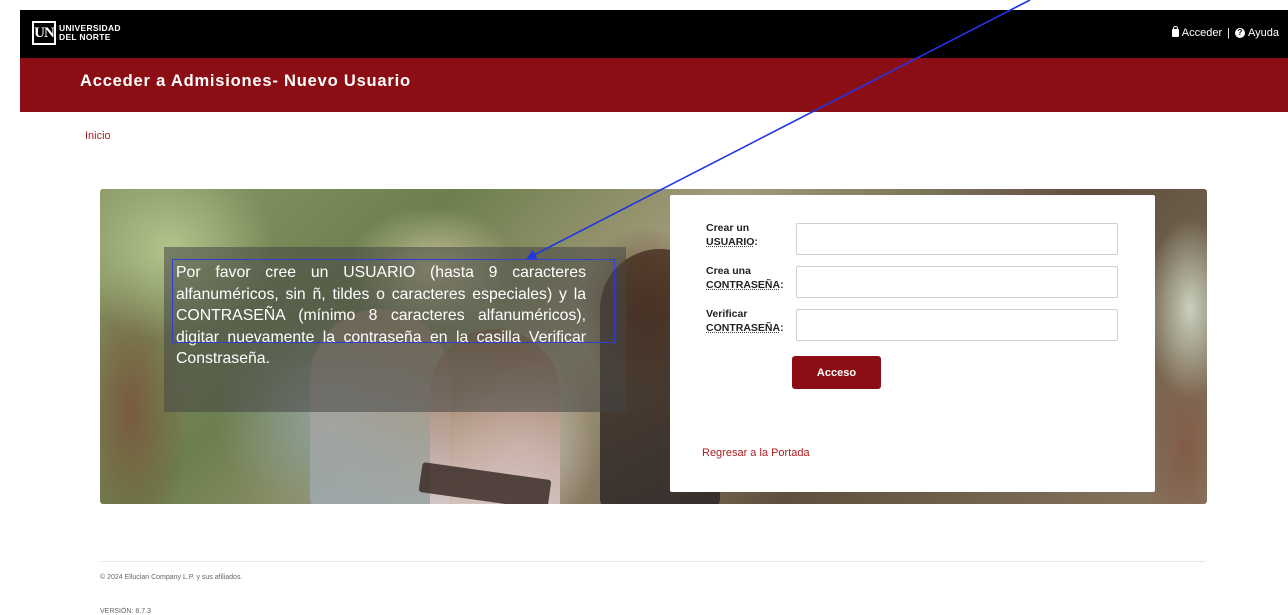  What do you see at coordinates (125, 611) in the screenshot?
I see `version-text: VERSIÓN: 8.7.3` at bounding box center [125, 611].